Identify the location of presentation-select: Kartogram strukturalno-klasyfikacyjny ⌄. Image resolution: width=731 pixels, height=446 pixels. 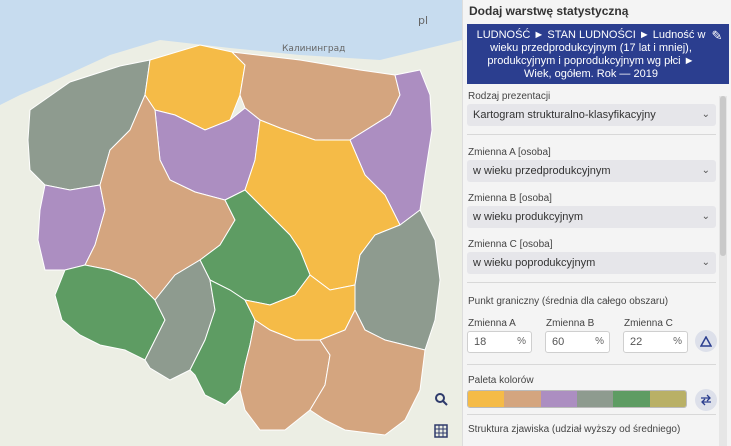
(591, 115).